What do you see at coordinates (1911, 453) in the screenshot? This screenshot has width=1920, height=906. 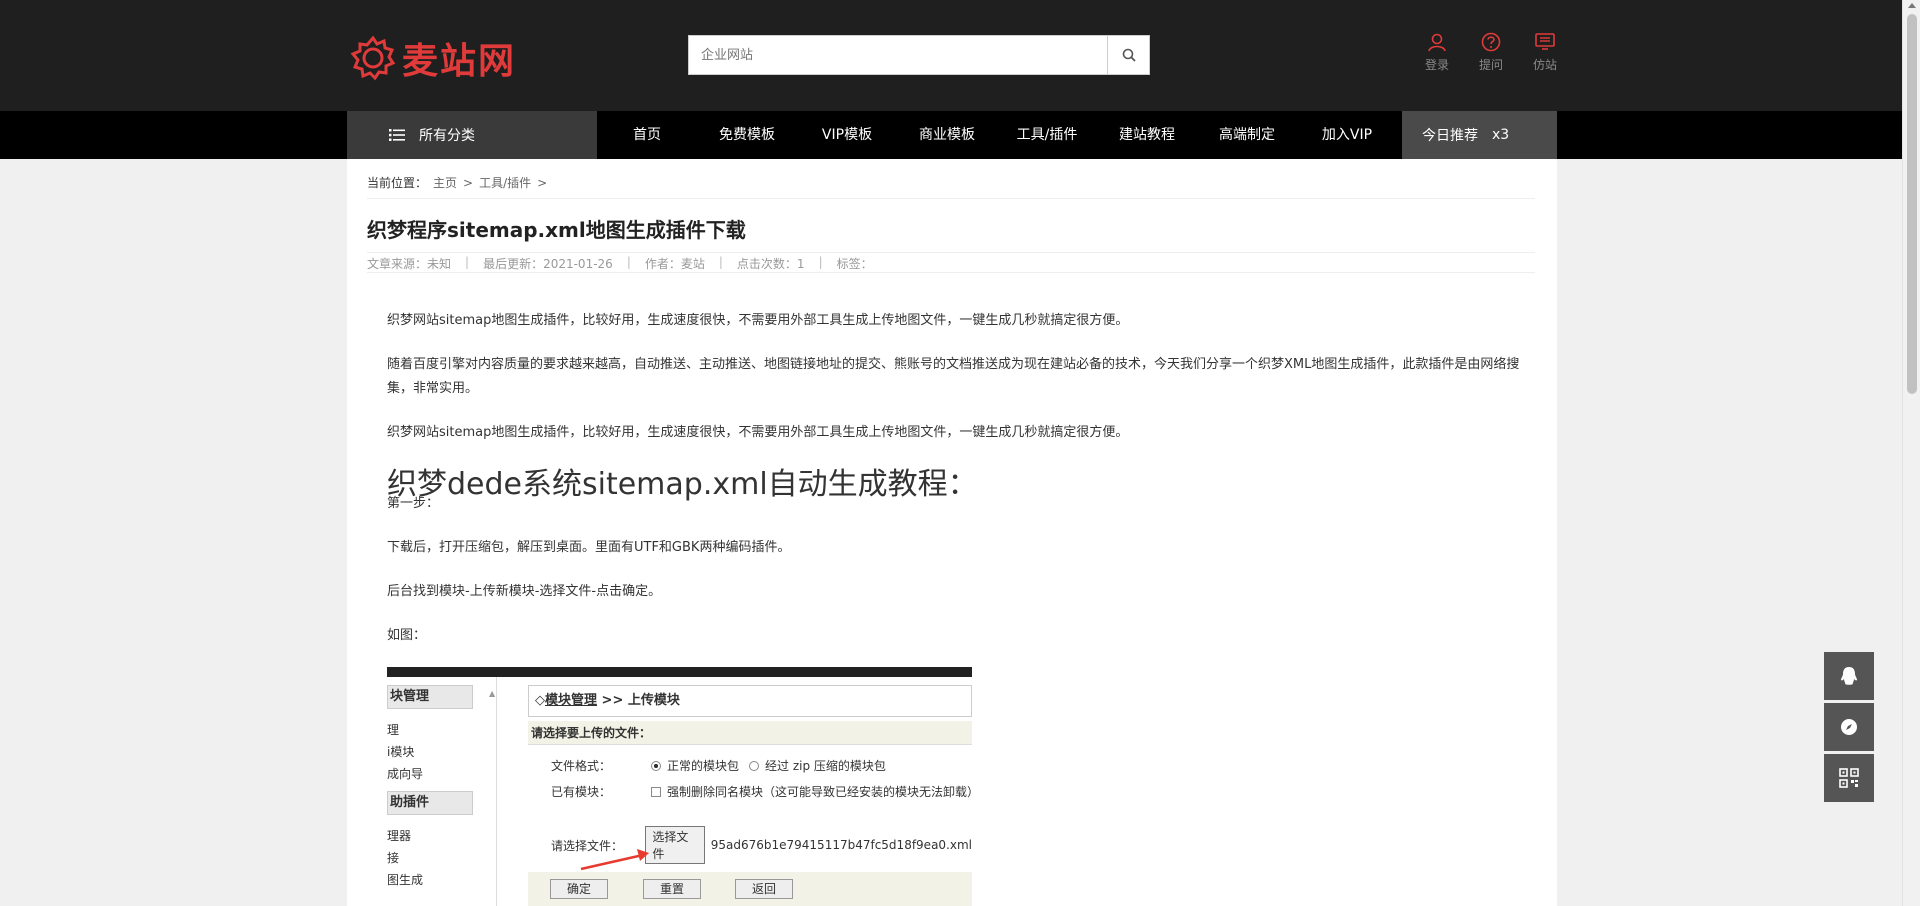 I see `page-scrollbar` at bounding box center [1911, 453].